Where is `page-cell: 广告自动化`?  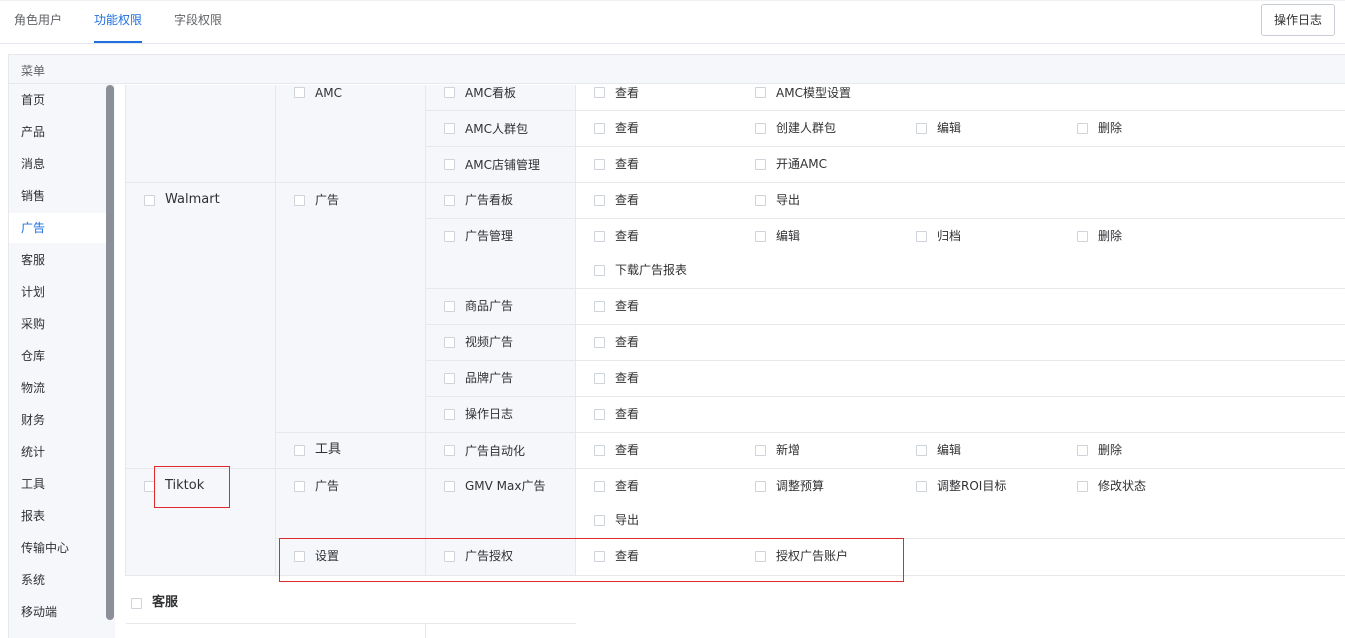
page-cell: 广告自动化 is located at coordinates (501, 451).